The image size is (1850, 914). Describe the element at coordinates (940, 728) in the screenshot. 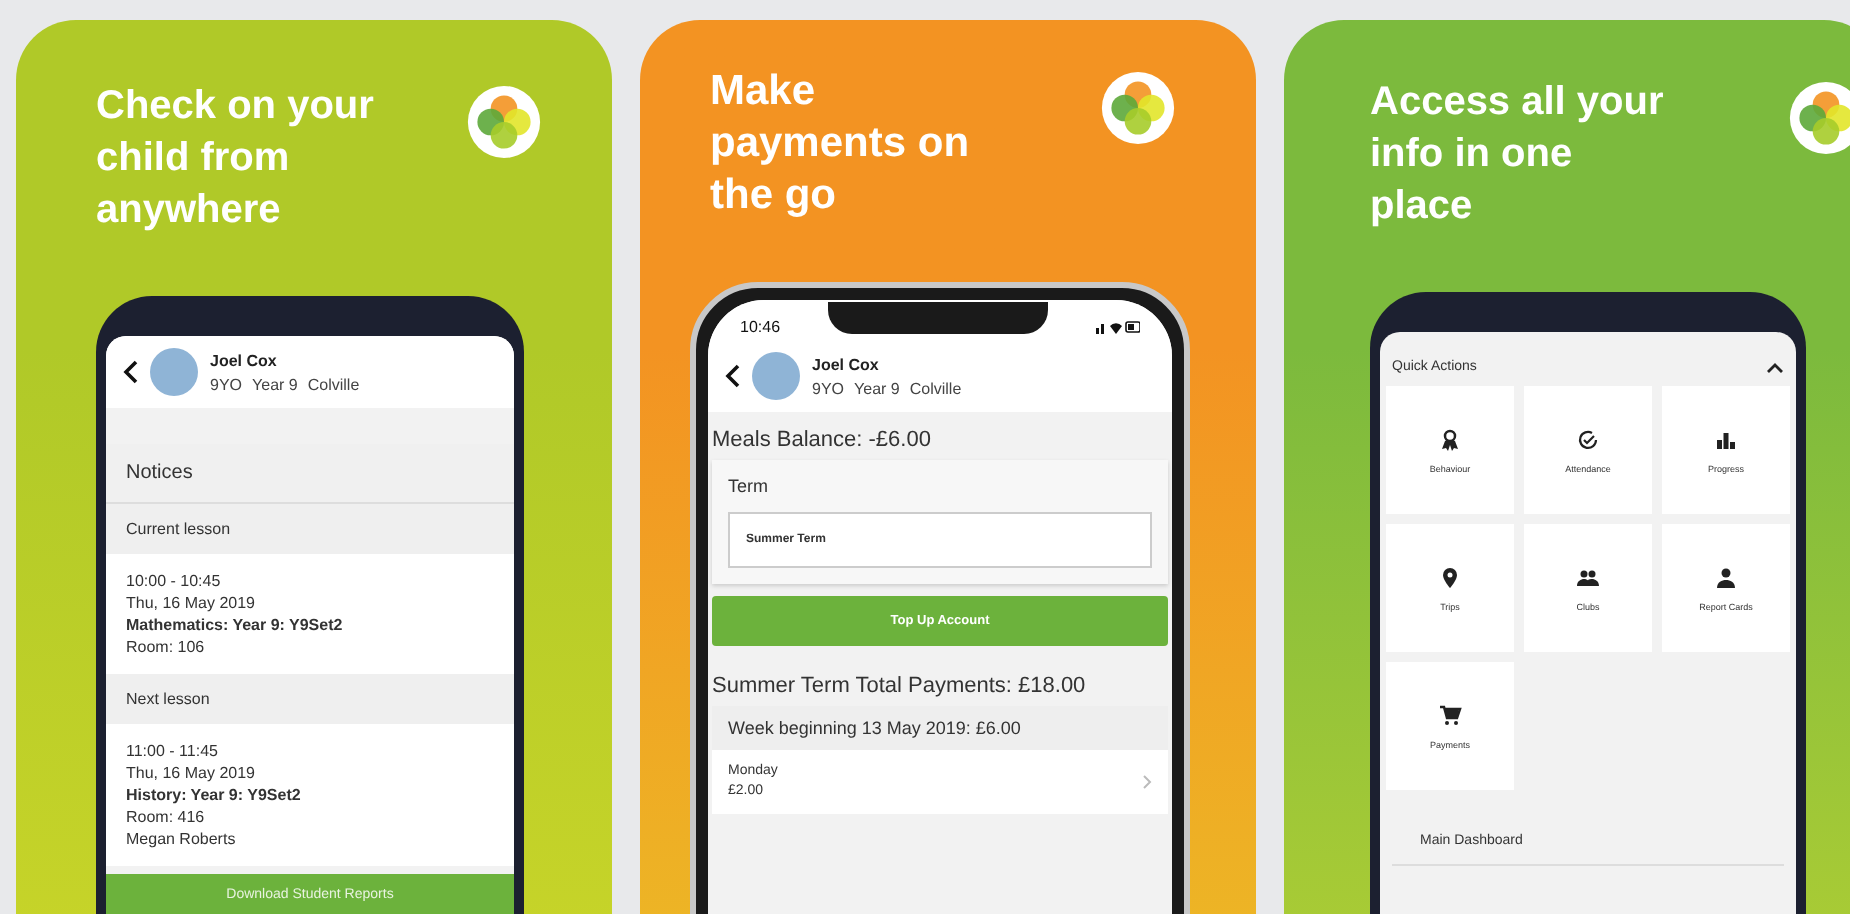

I see `week-heading: Week beginning 13 May 2019: £6.00` at that location.